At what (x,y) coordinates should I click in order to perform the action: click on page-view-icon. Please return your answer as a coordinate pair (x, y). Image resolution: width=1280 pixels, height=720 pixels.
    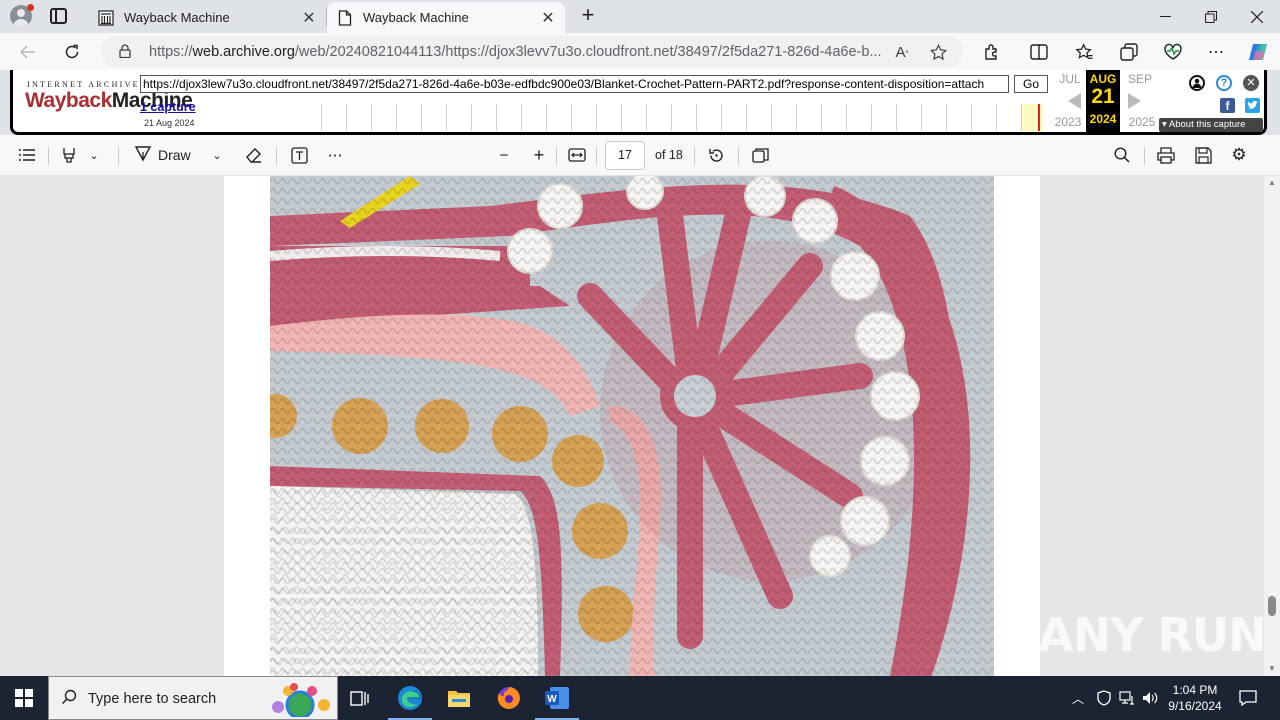
    Looking at the image, I should click on (761, 155).